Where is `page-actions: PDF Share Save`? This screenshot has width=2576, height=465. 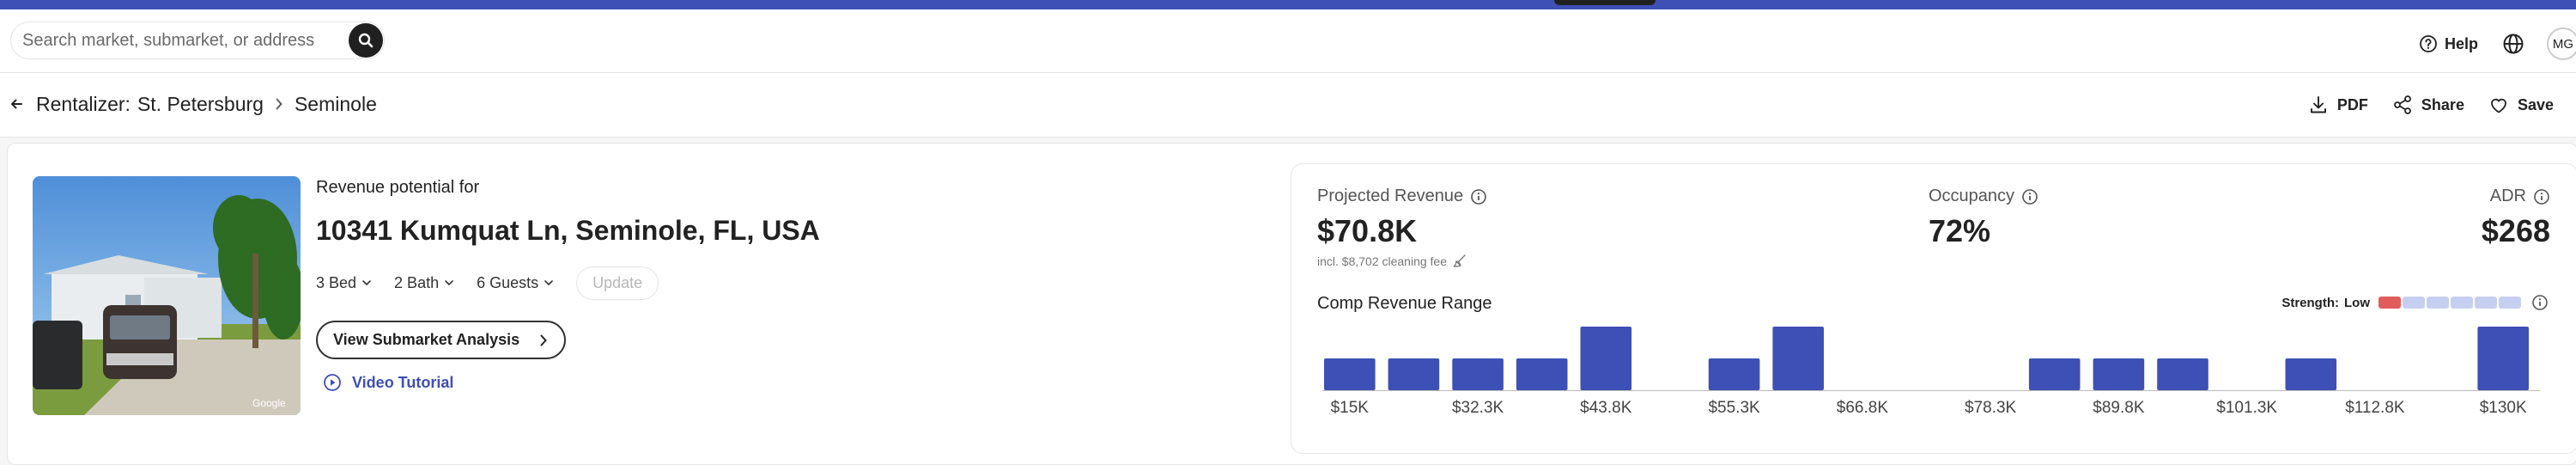
page-actions: PDF Share Save is located at coordinates (2431, 105).